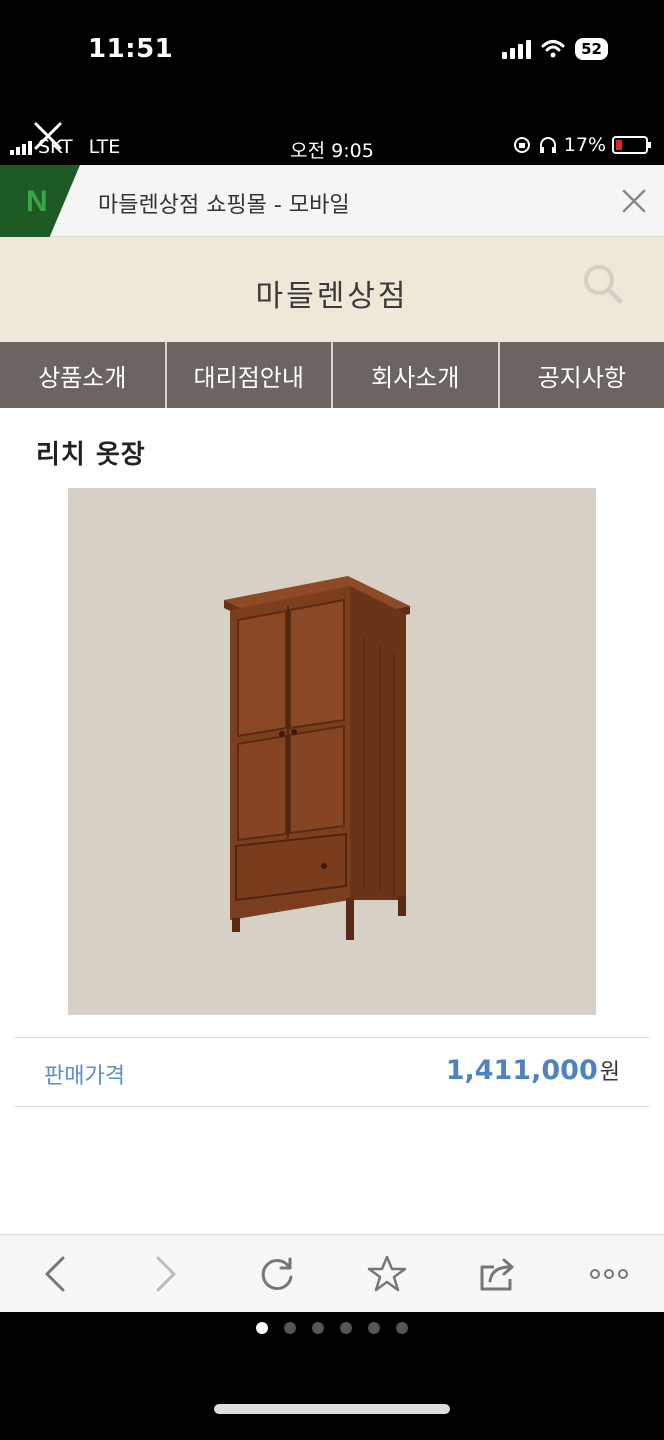  I want to click on nav-item-notices: 공지사항, so click(582, 375).